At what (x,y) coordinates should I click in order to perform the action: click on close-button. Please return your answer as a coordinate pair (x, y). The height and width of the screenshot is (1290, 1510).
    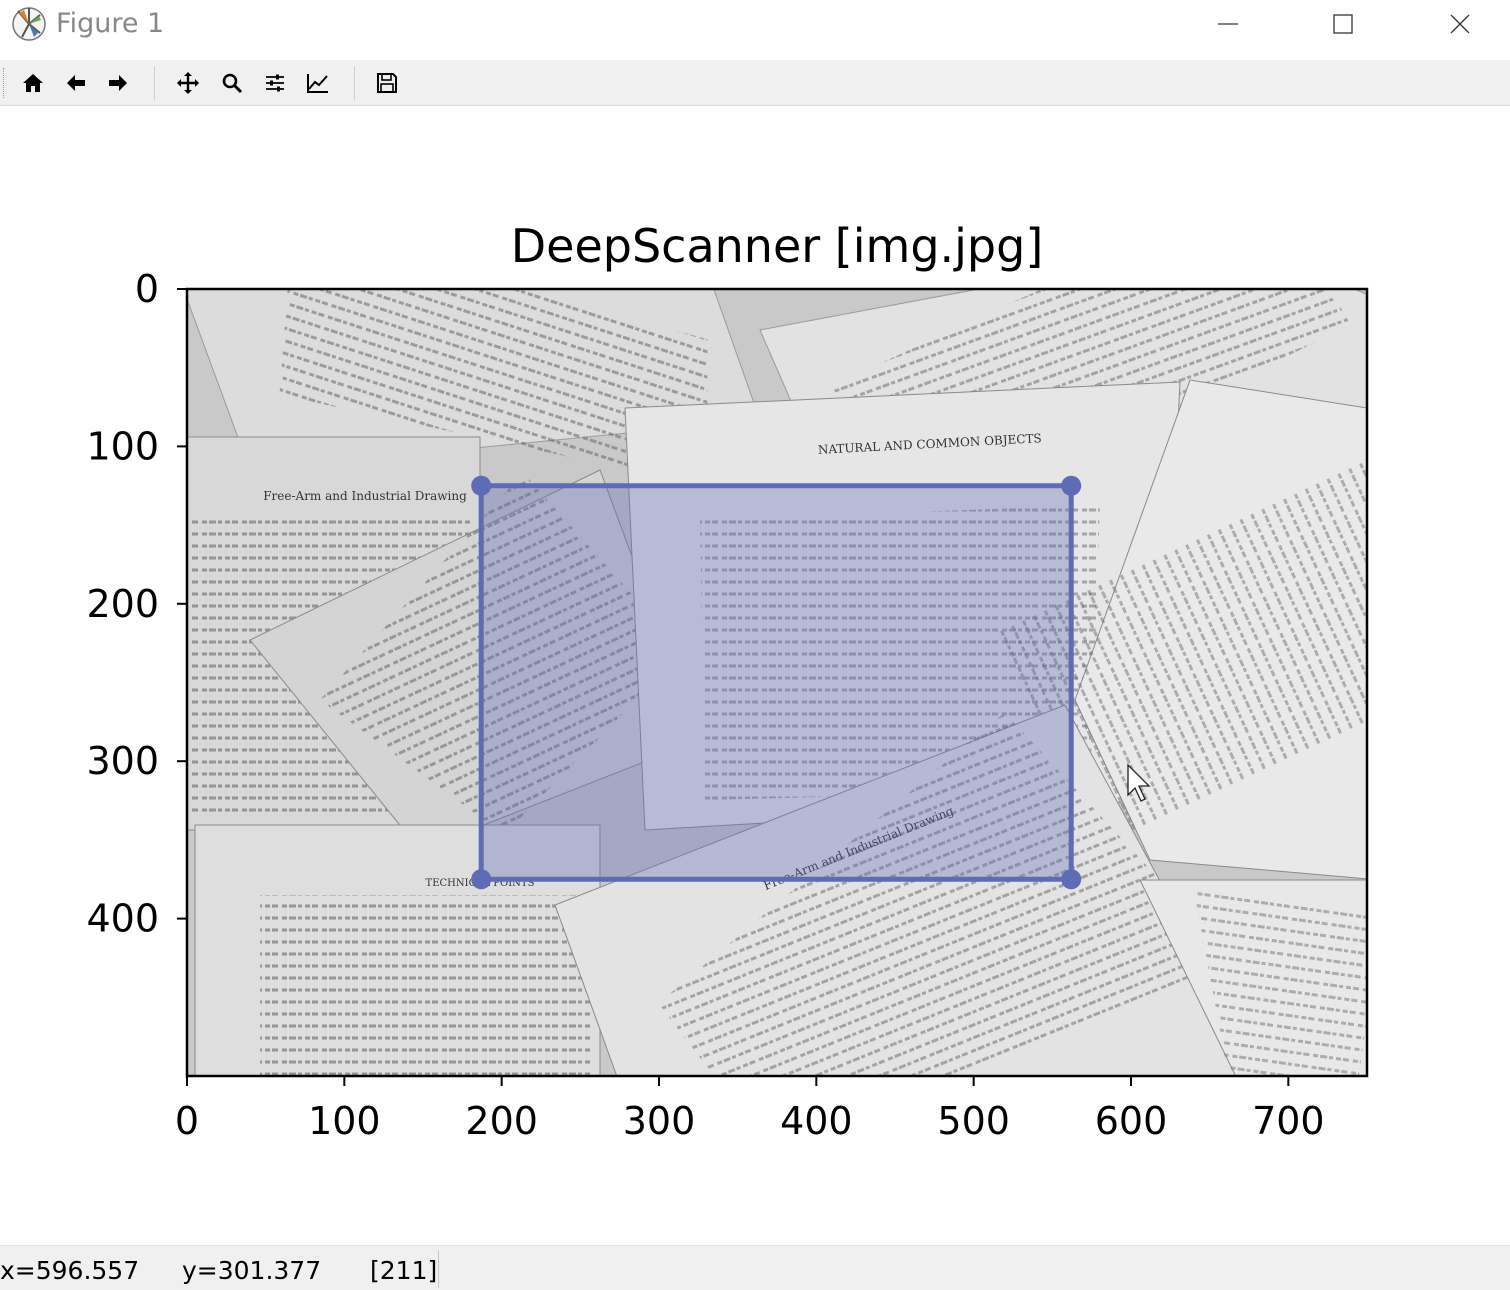
    Looking at the image, I should click on (1460, 24).